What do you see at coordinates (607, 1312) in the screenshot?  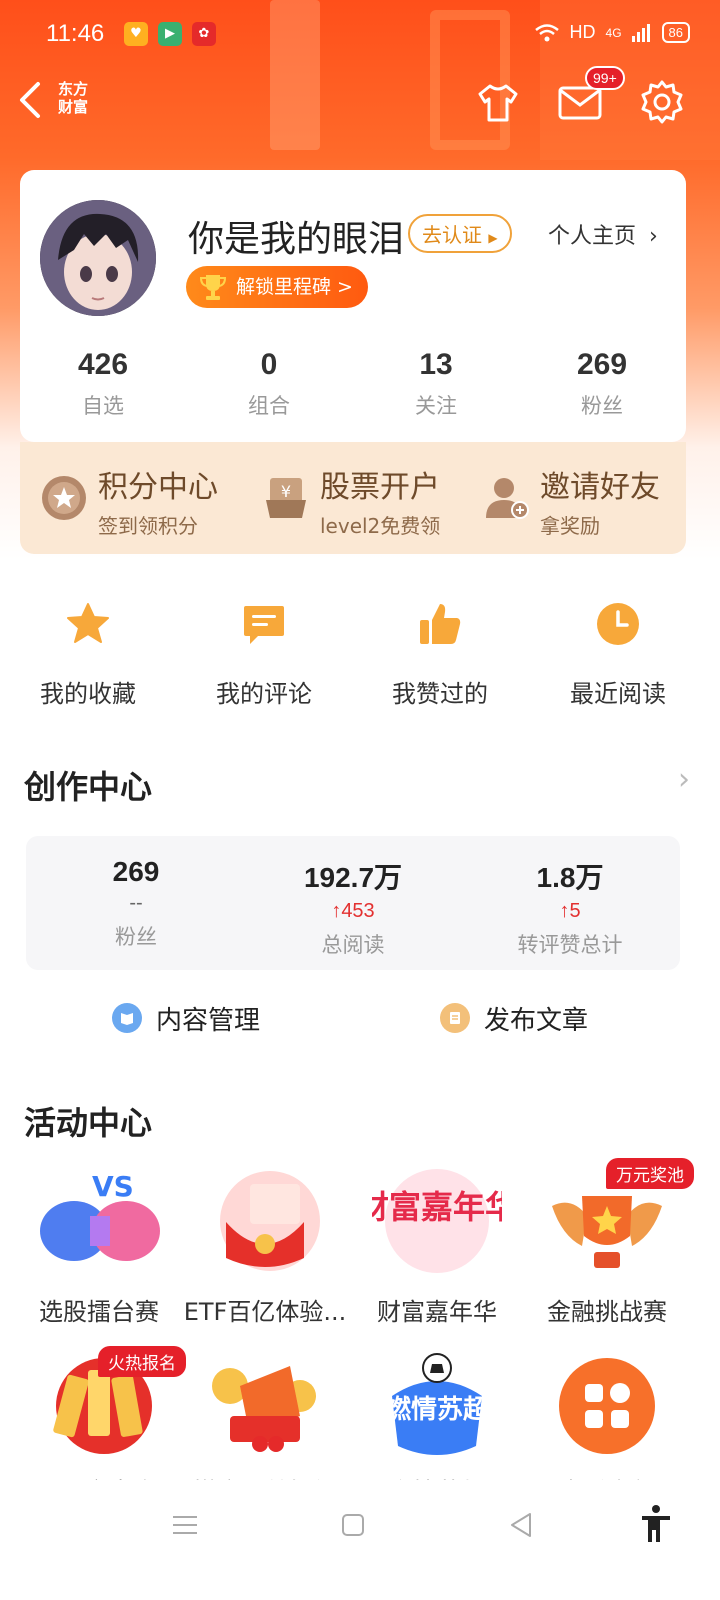 I see `activity-label: 金融挑战赛` at bounding box center [607, 1312].